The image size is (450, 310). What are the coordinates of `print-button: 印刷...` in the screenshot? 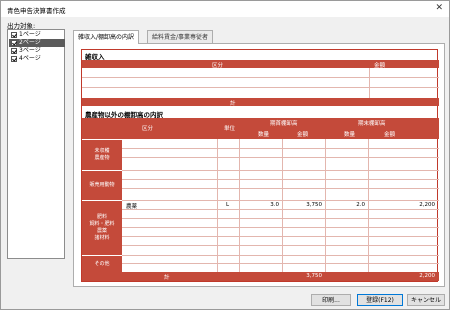 It's located at (331, 300).